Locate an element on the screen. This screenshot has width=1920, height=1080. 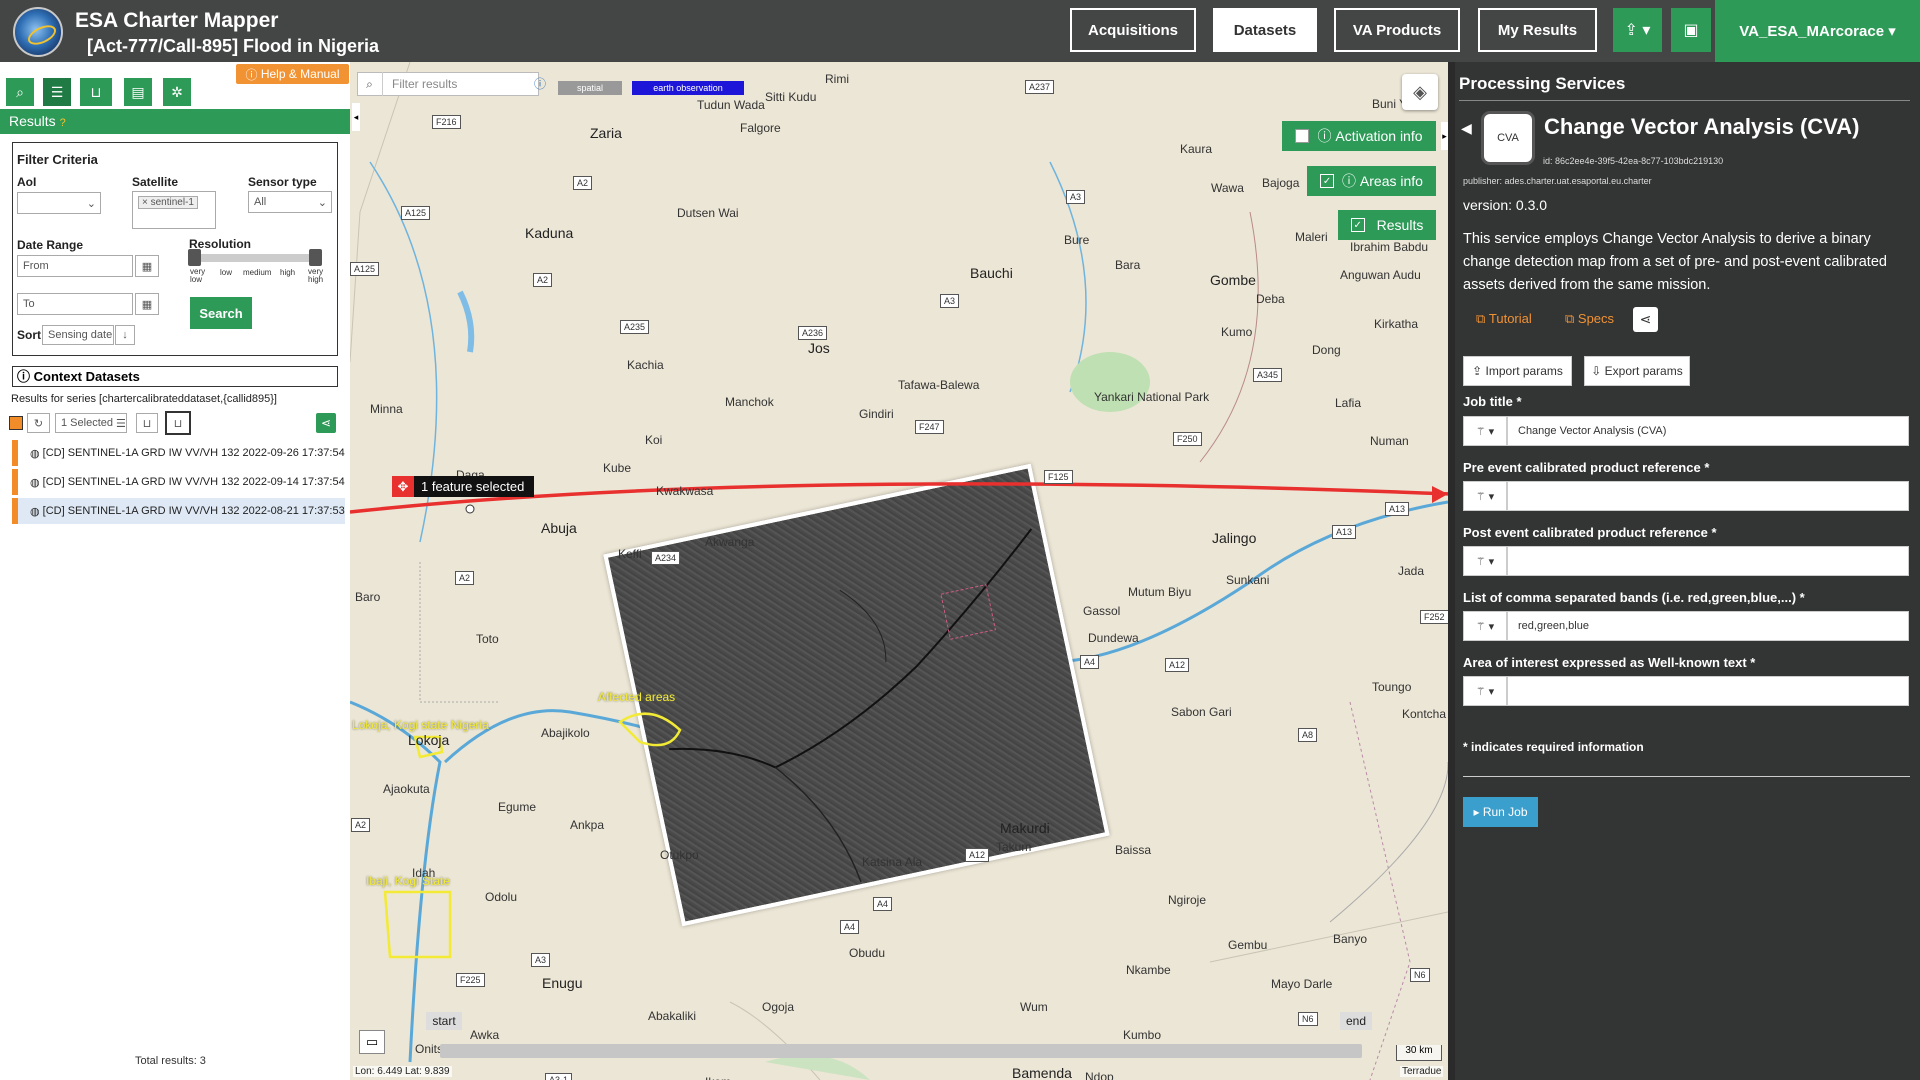
globe-icon: ◍ is located at coordinates (36, 511).